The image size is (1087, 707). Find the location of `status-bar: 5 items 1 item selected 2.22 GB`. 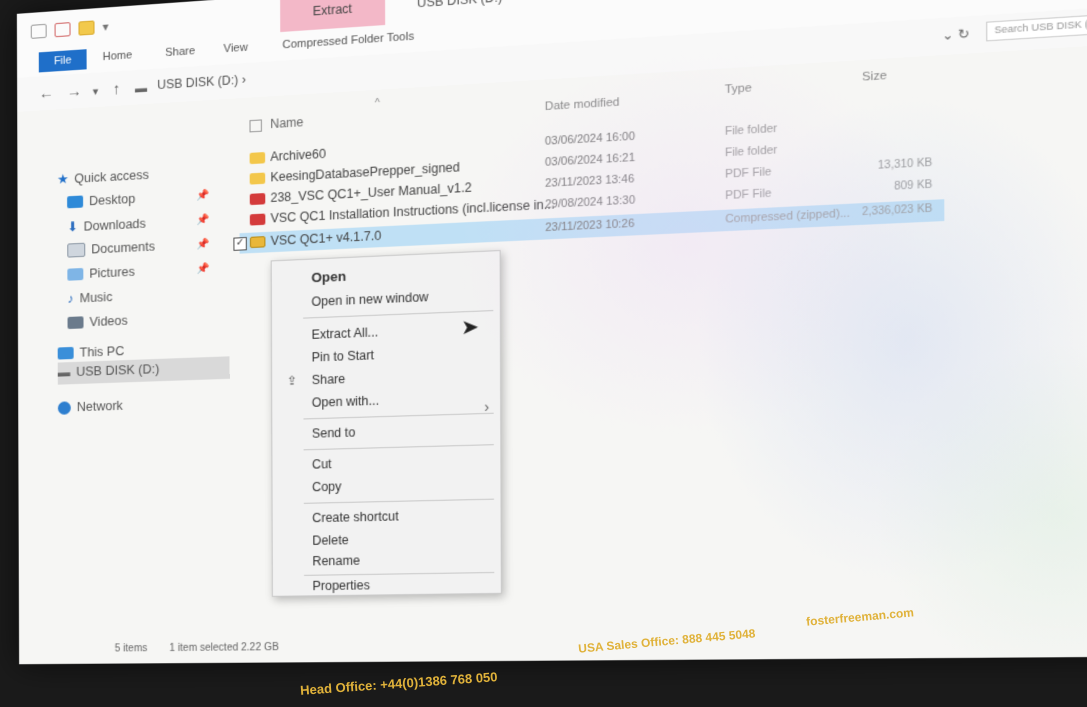

status-bar: 5 items 1 item selected 2.22 GB is located at coordinates (553, 646).